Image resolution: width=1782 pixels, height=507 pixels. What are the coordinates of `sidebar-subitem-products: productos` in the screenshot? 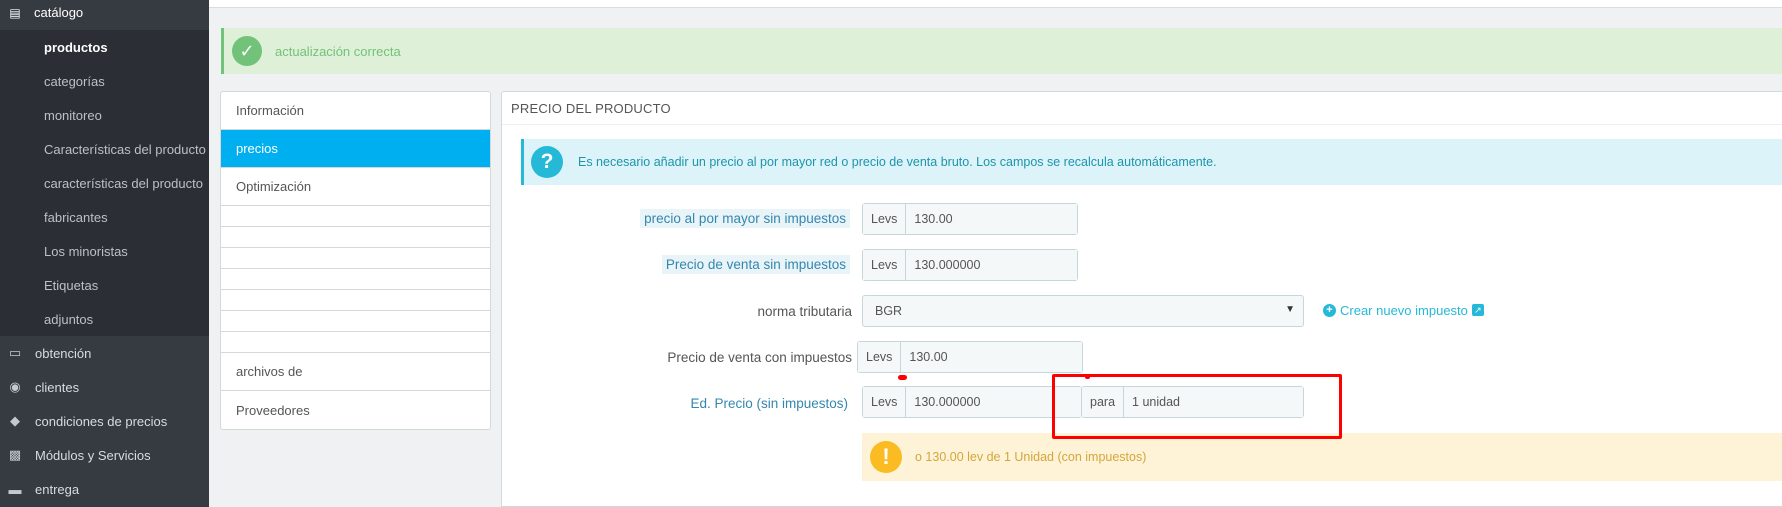 It's located at (104, 47).